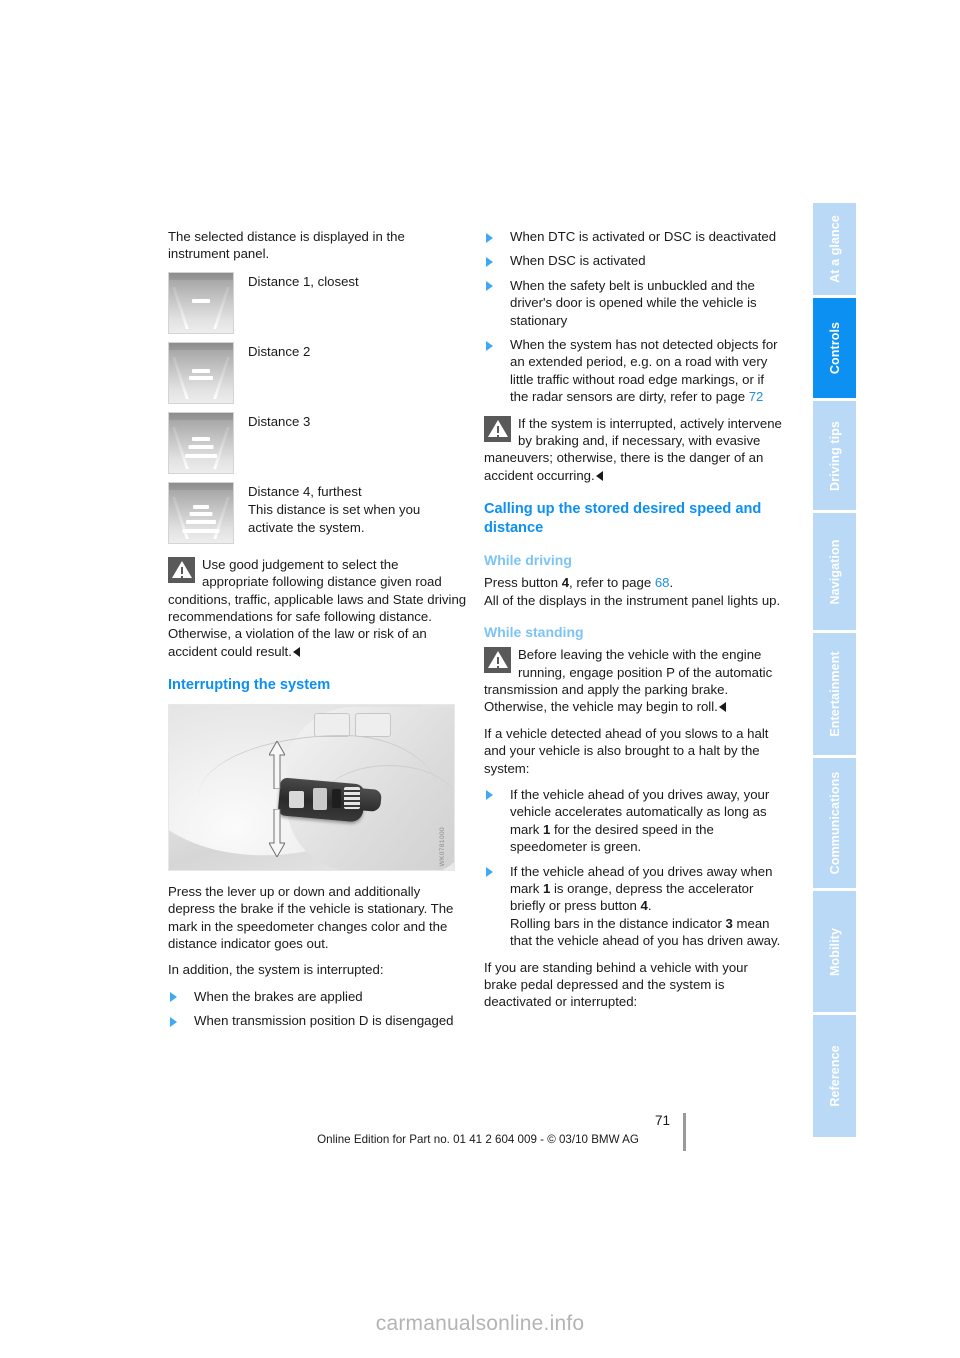  I want to click on text-fragment: , refer to page, so click(612, 583).